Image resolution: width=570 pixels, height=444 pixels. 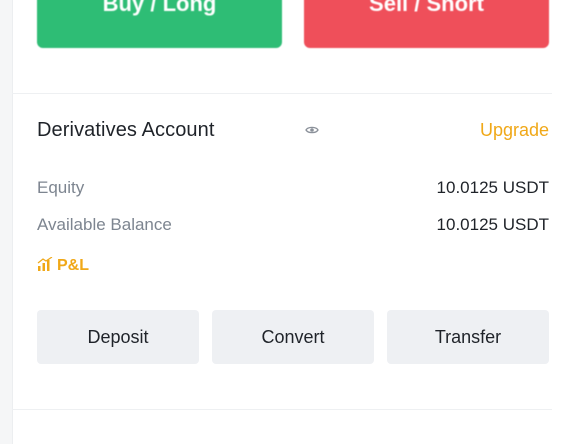 What do you see at coordinates (492, 187) in the screenshot?
I see `equity-value: 10.0125 USDT` at bounding box center [492, 187].